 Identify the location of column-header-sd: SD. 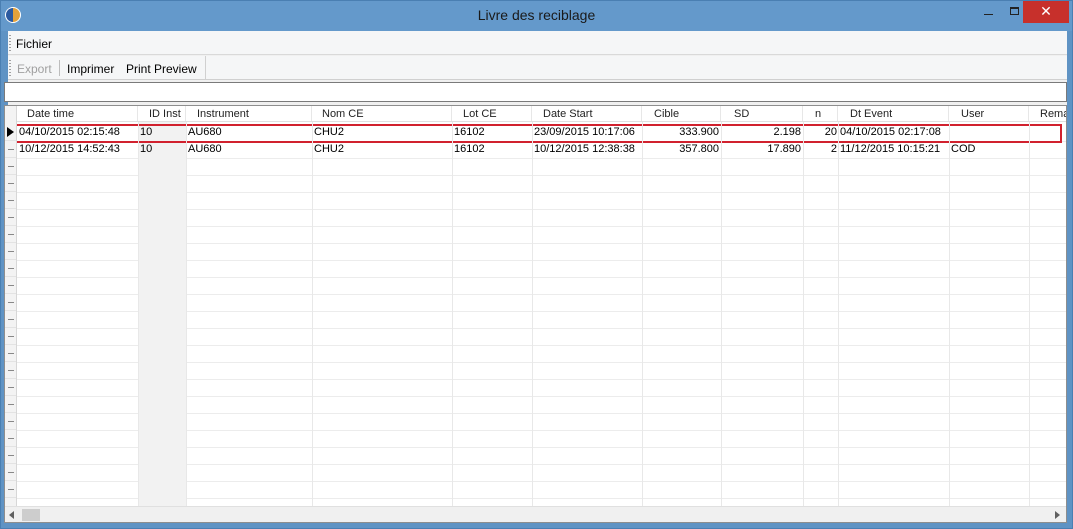
(762, 113).